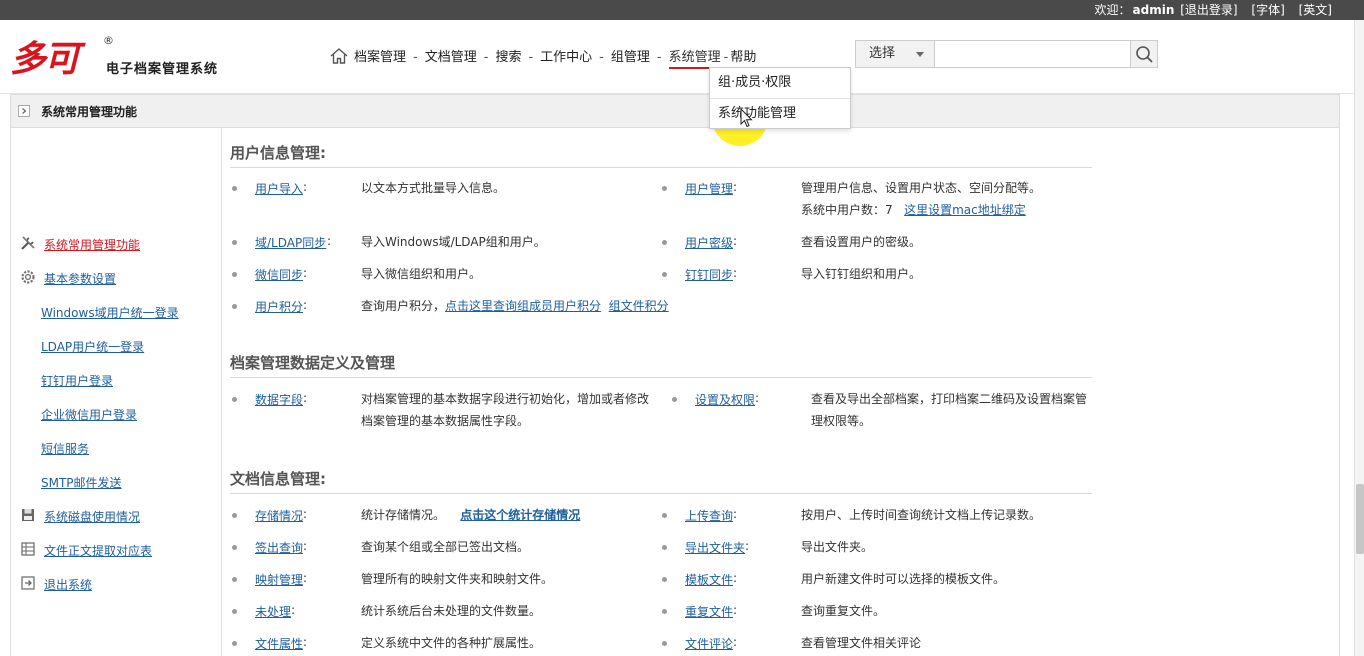 Image resolution: width=1364 pixels, height=656 pixels. I want to click on link-settings-permission: 设置及权限, so click(725, 399).